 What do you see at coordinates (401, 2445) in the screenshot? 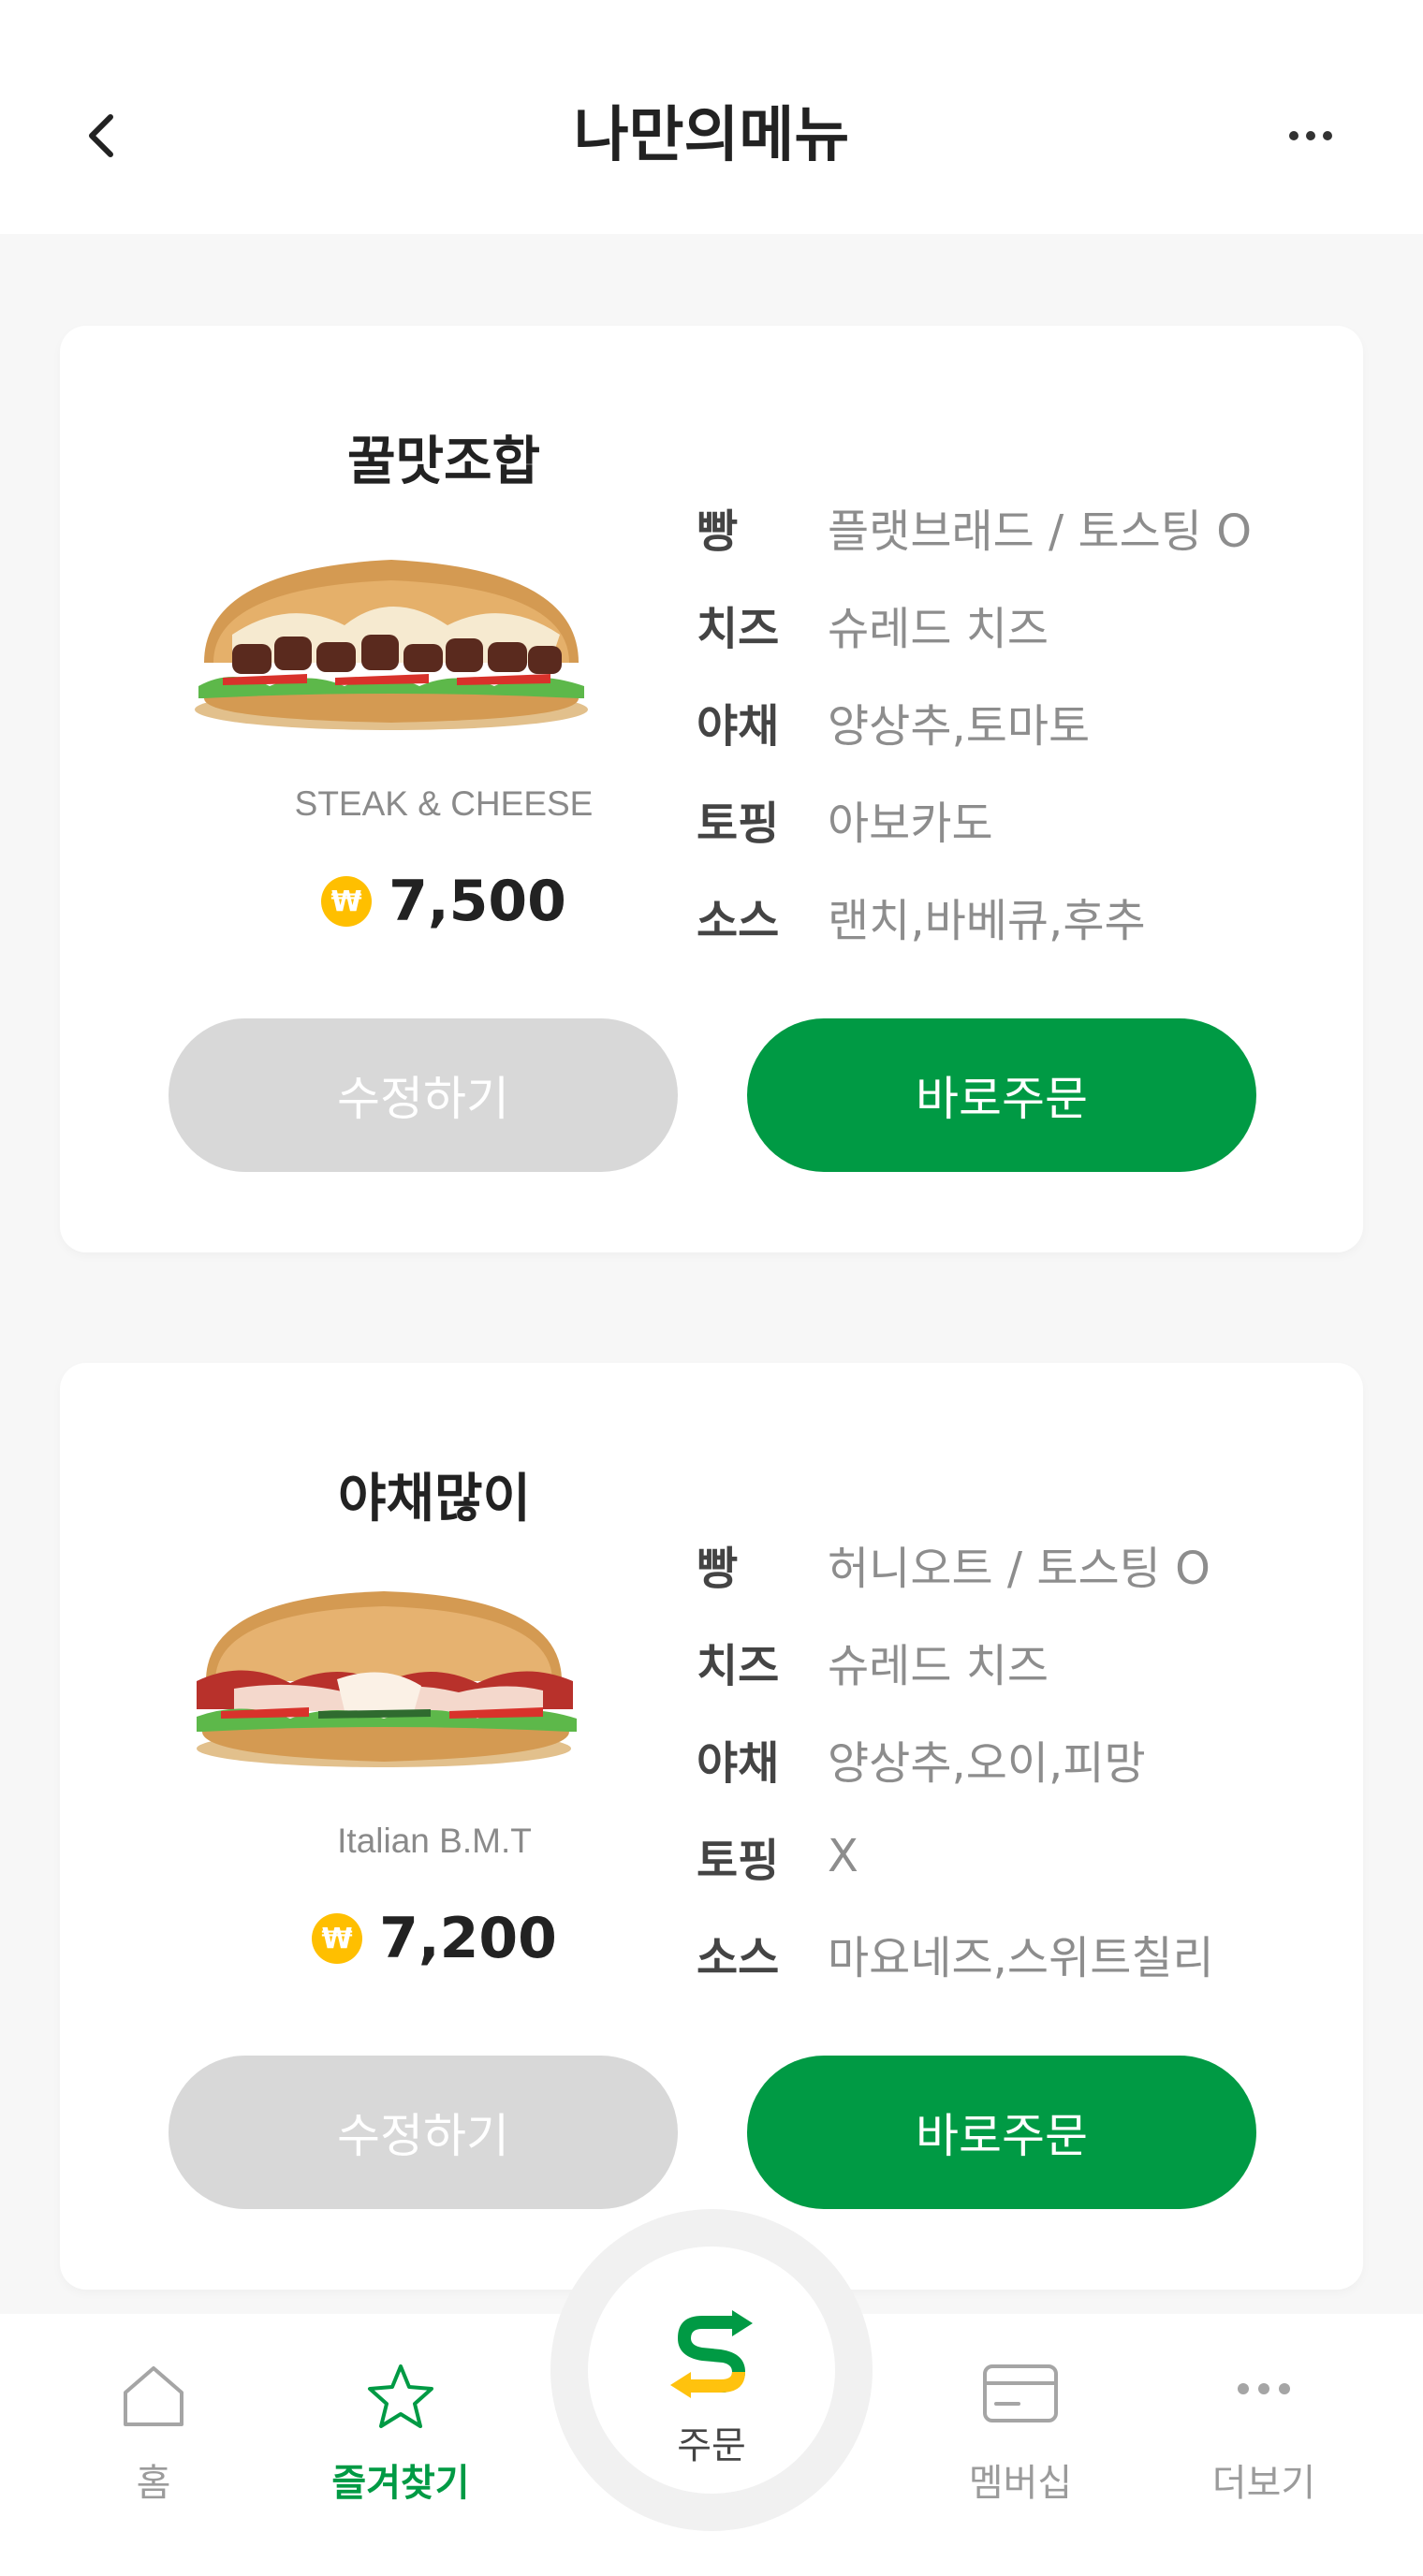
I see `nav-item-favorites: 즐겨찾기` at bounding box center [401, 2445].